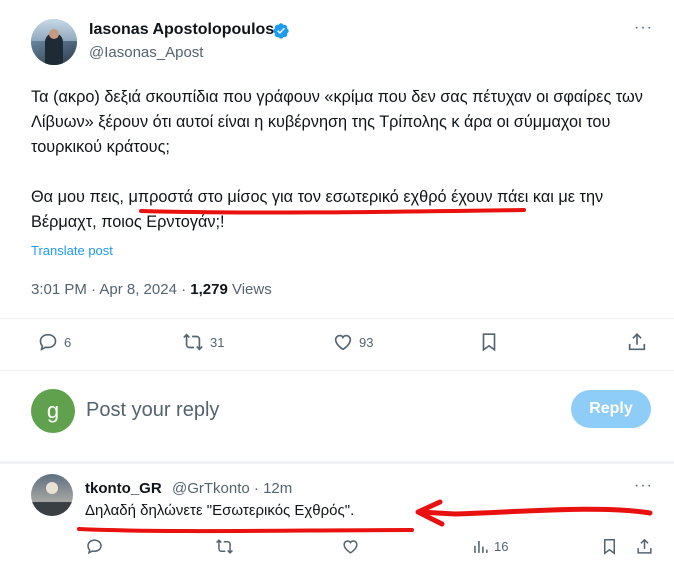  Describe the element at coordinates (220, 510) in the screenshot. I see `reply-text: Δηλαδή δηλώνετε "Εσωτερικός Εχθρός".` at that location.